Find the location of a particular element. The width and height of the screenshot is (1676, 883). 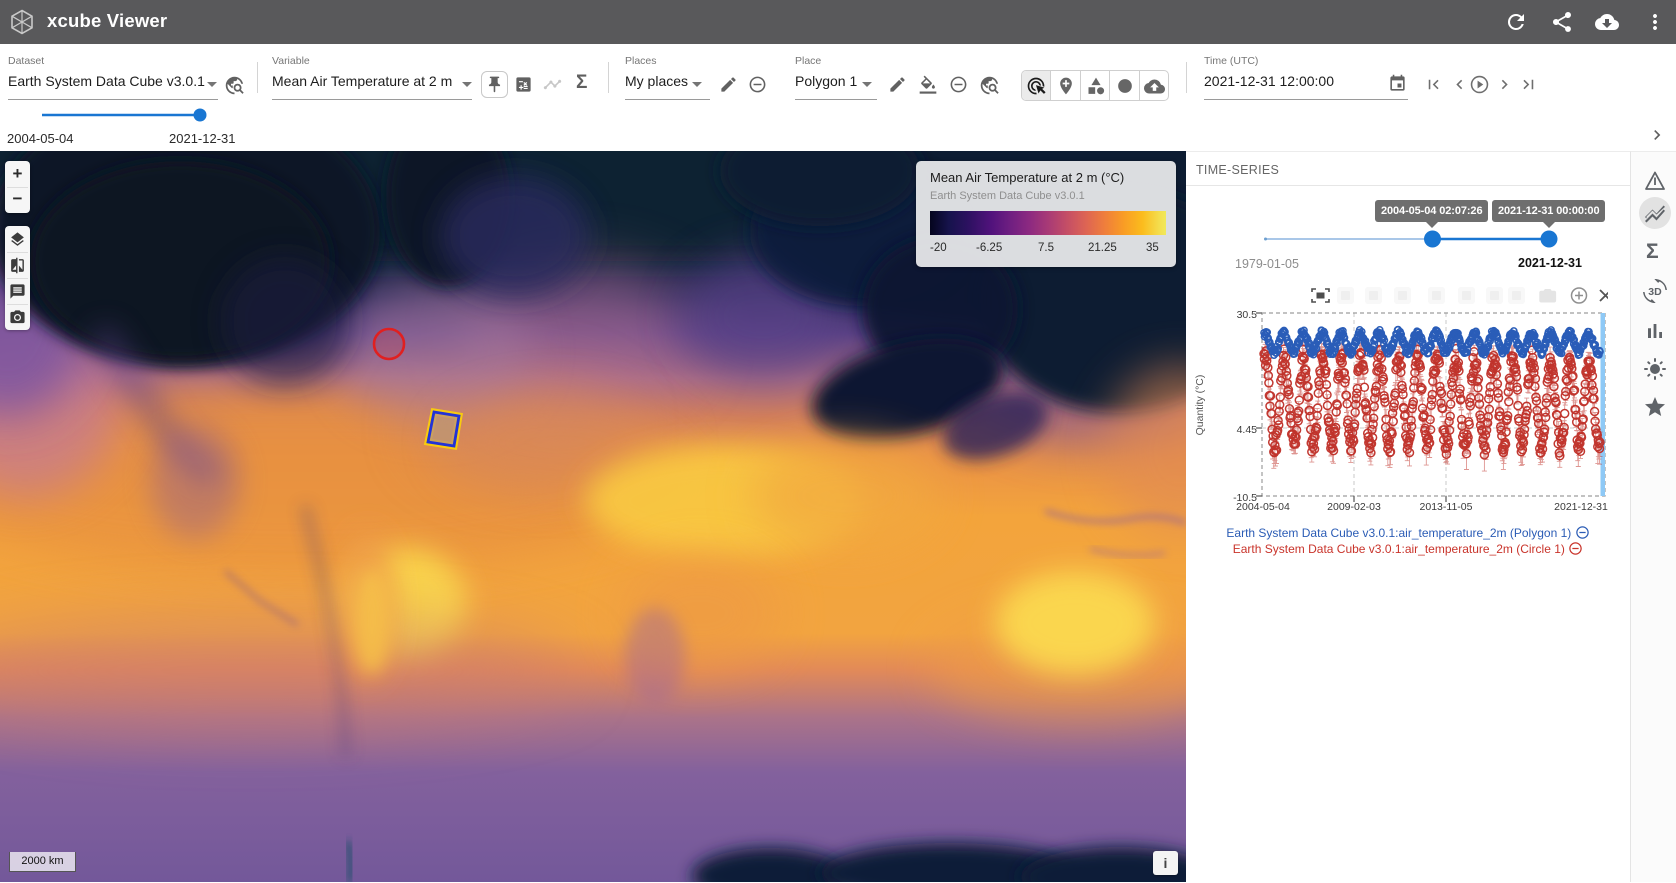

svg-text: 4.45 is located at coordinates (1247, 430).